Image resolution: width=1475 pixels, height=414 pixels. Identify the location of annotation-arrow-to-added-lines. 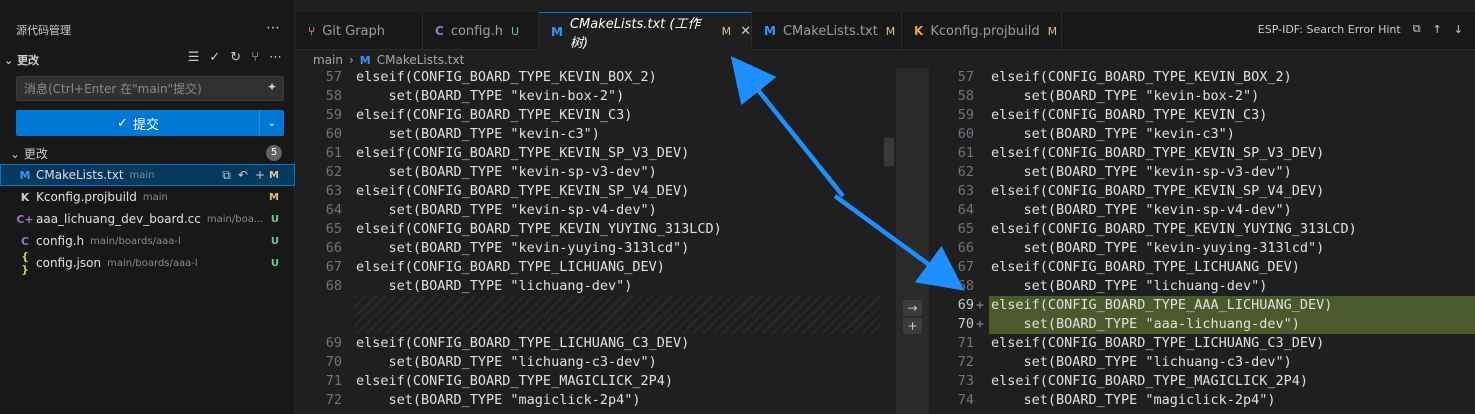
(899, 242).